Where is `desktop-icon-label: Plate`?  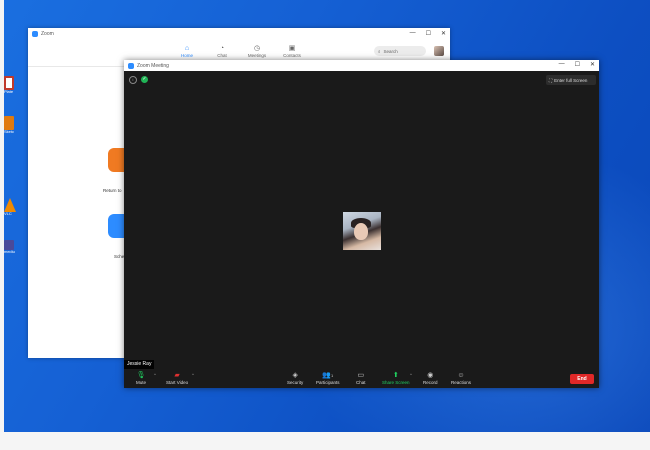 desktop-icon-label: Plate is located at coordinates (9, 91).